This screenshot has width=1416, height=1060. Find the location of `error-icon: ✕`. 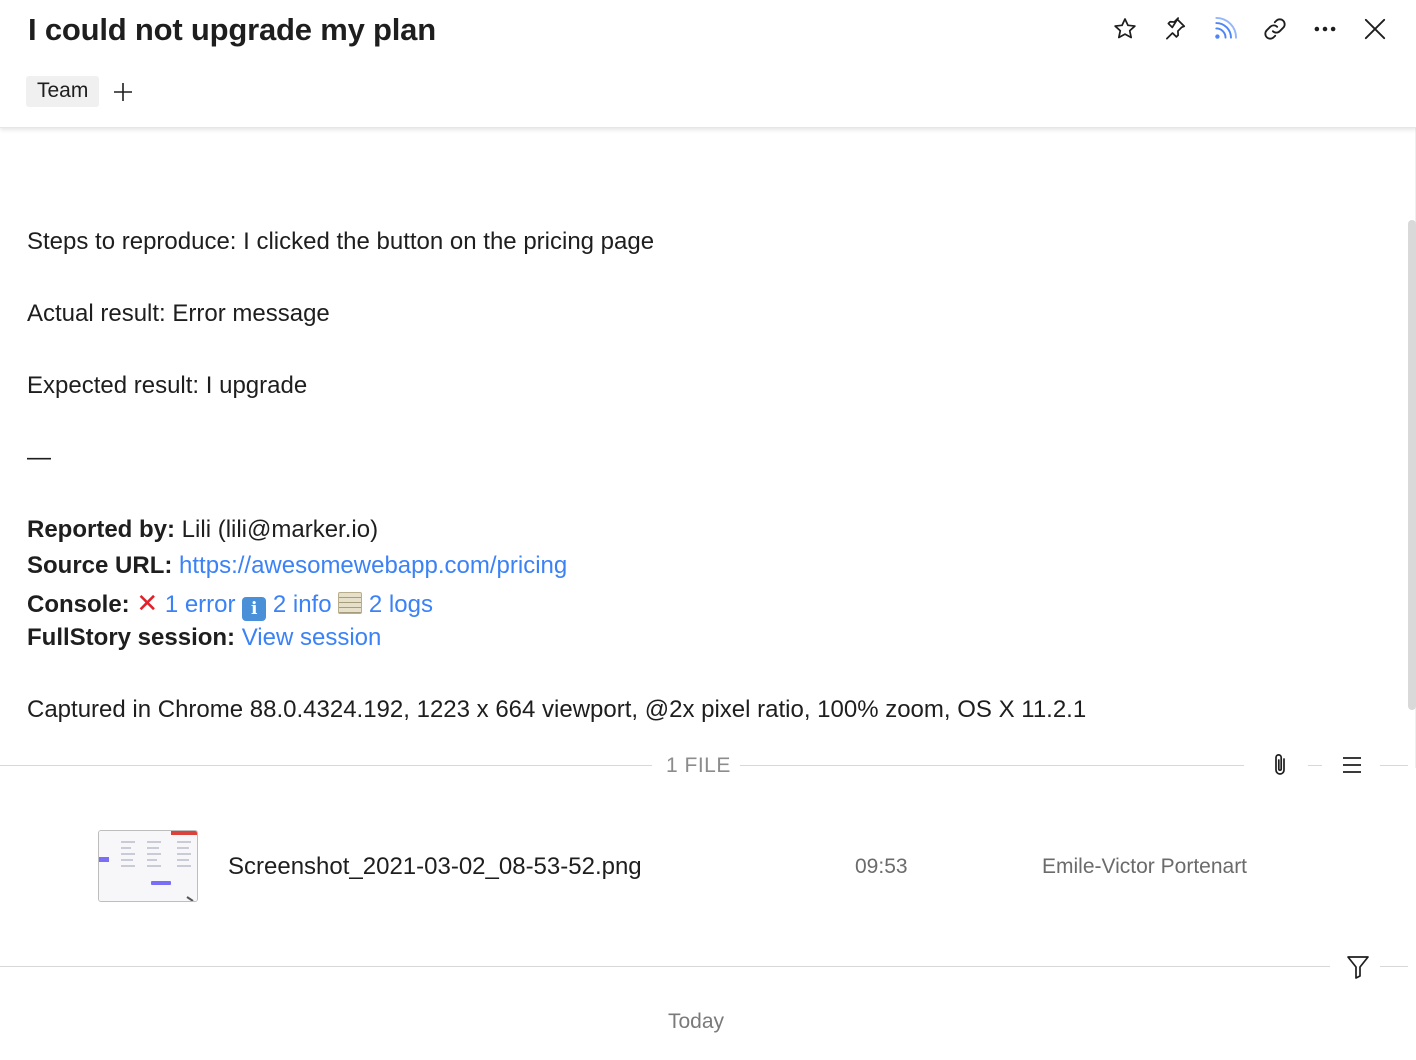

error-icon: ✕ is located at coordinates (147, 603).